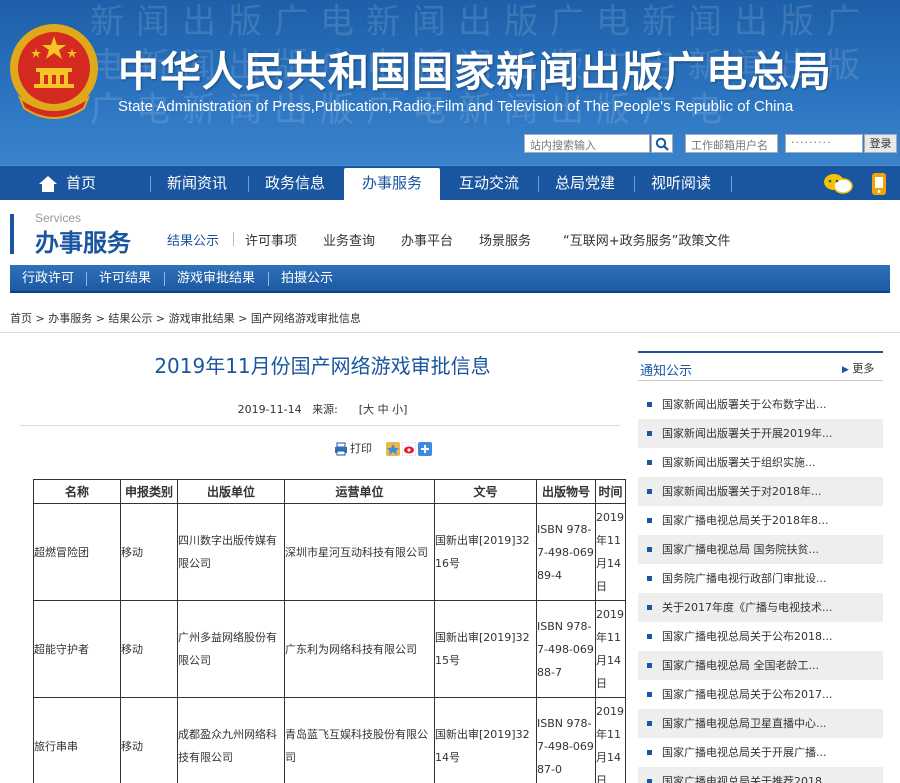 This screenshot has height=783, width=900. I want to click on cell-game-name: 超能守护者, so click(77, 649).